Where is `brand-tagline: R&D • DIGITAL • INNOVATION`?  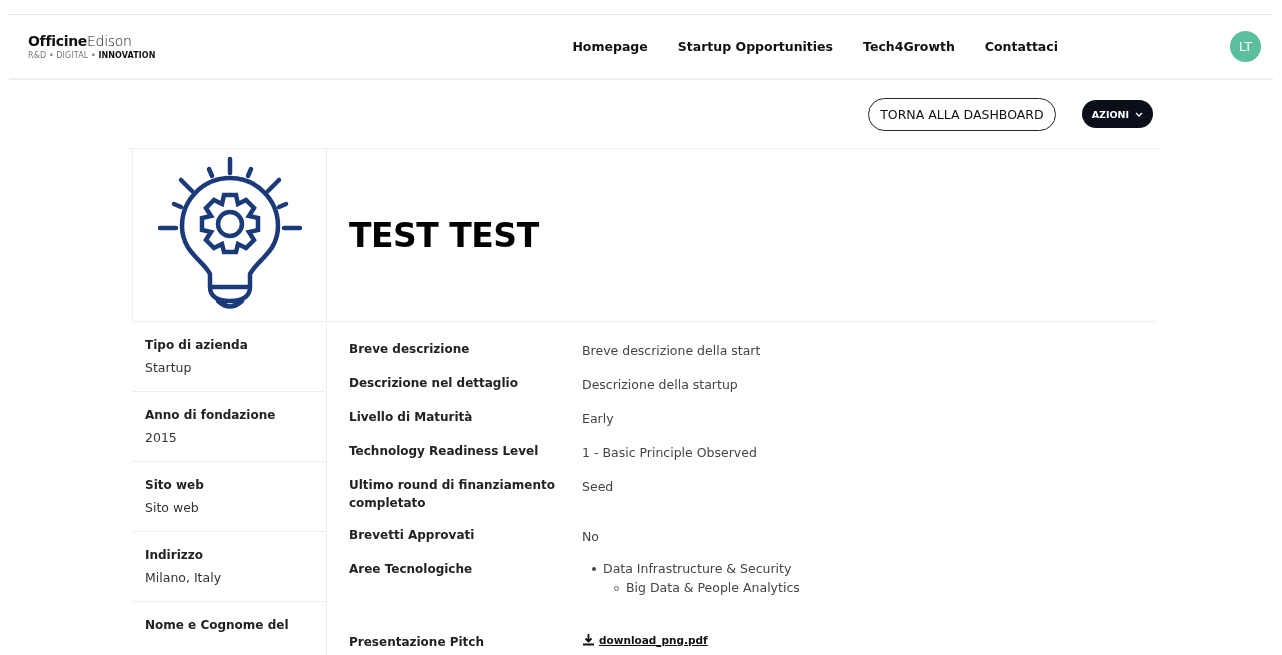 brand-tagline: R&D • DIGITAL • INNOVATION is located at coordinates (92, 55).